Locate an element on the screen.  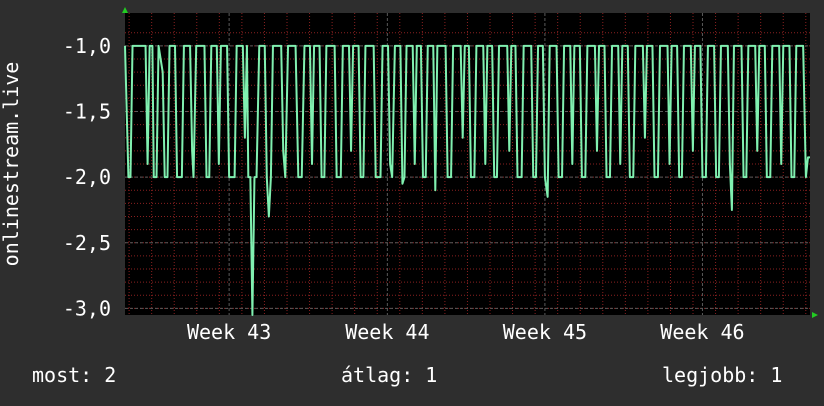
legend-now-value: 2 is located at coordinates (110, 375).